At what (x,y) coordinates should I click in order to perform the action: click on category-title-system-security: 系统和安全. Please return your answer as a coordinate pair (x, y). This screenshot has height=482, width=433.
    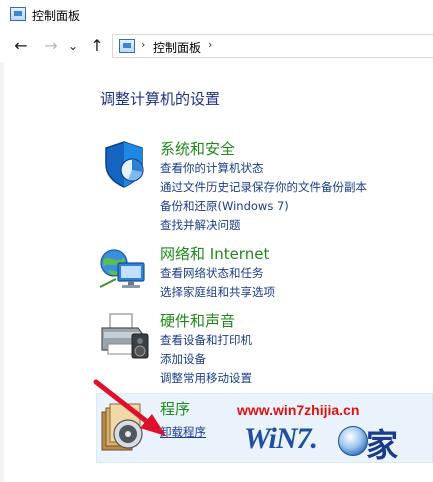
    Looking at the image, I should click on (197, 148).